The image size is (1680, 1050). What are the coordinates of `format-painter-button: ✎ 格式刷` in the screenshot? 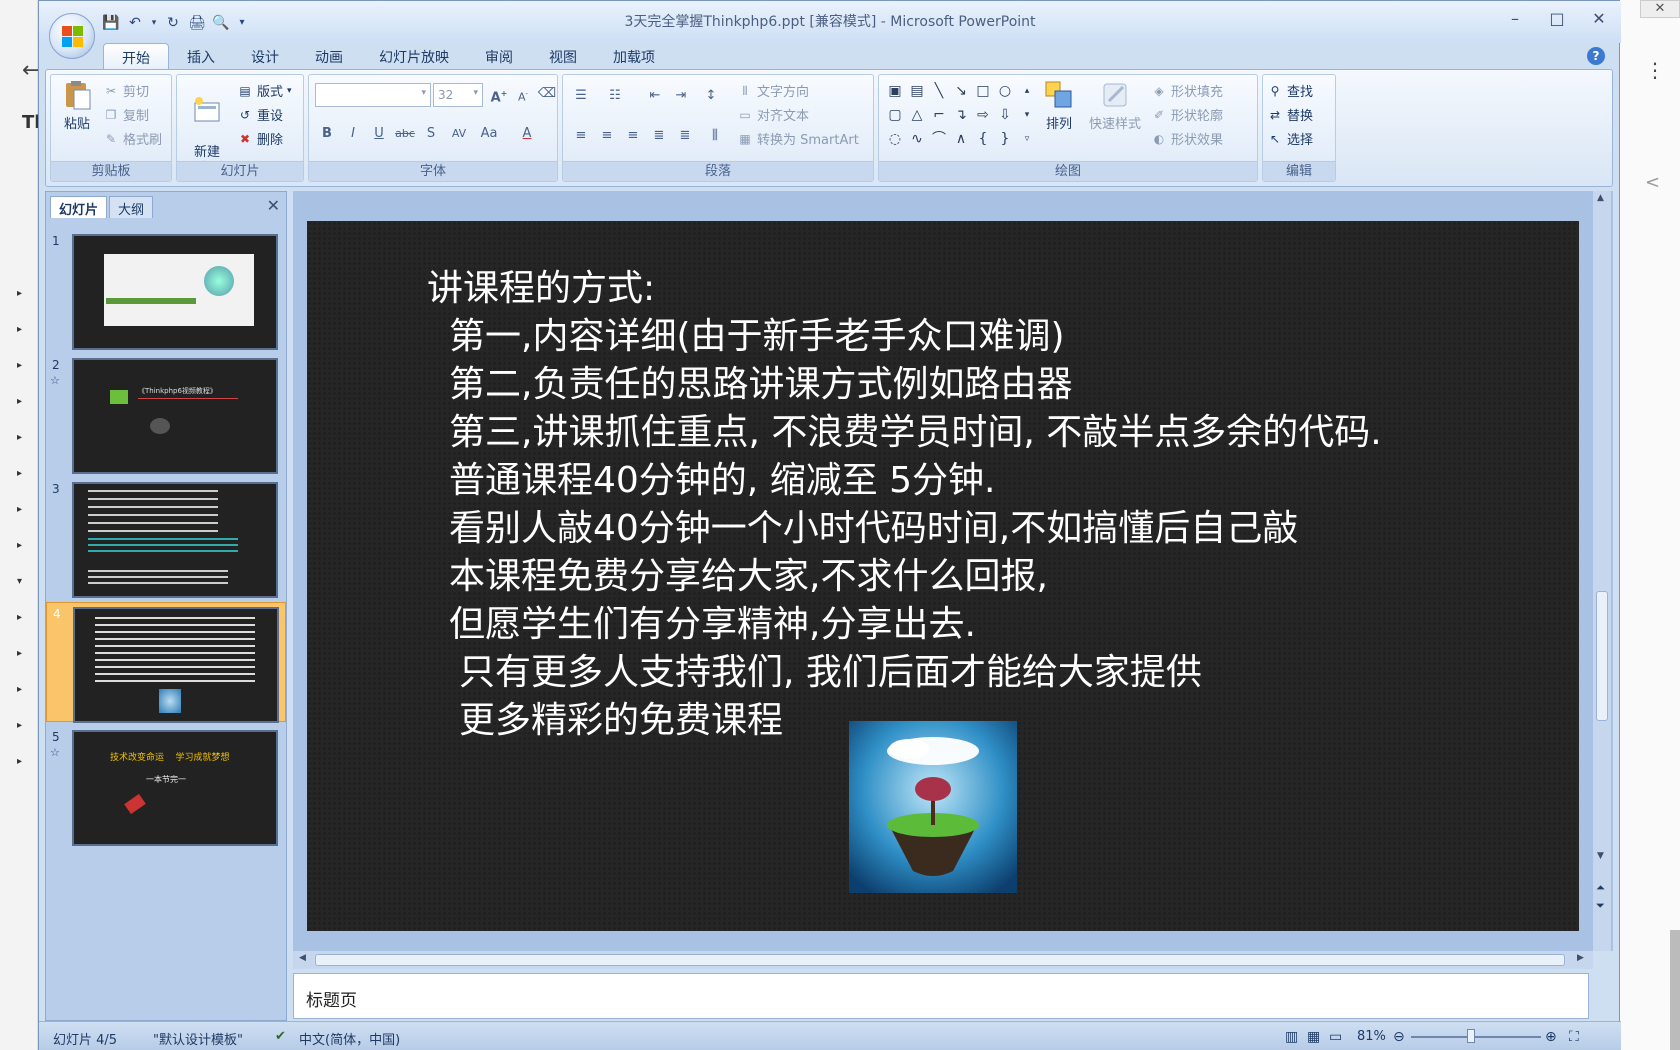 It's located at (132, 139).